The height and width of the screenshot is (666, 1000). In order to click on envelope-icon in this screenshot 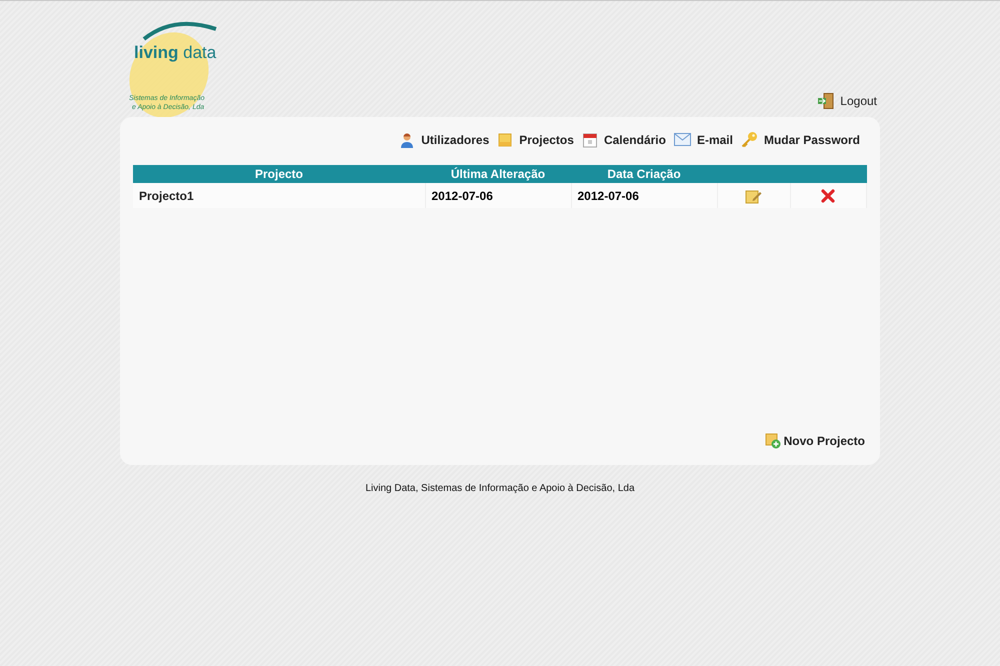, I will do `click(682, 139)`.